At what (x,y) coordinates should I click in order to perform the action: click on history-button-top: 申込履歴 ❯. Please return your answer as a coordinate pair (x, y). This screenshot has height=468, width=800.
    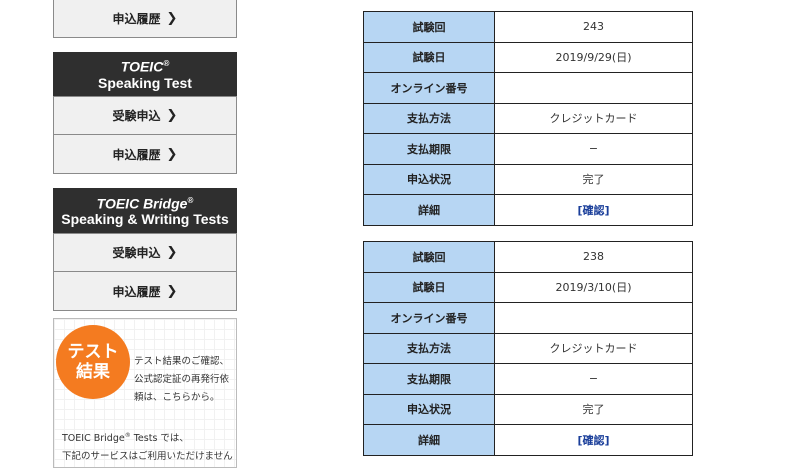
    Looking at the image, I should click on (145, 19).